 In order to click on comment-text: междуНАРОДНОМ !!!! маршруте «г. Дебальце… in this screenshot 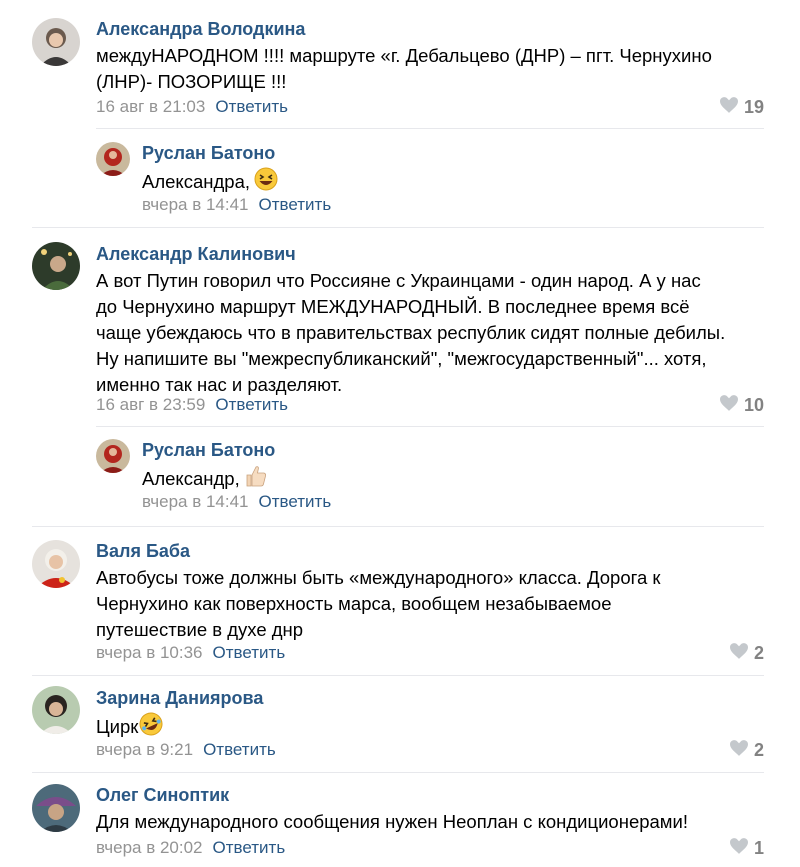, I will do `click(404, 68)`.